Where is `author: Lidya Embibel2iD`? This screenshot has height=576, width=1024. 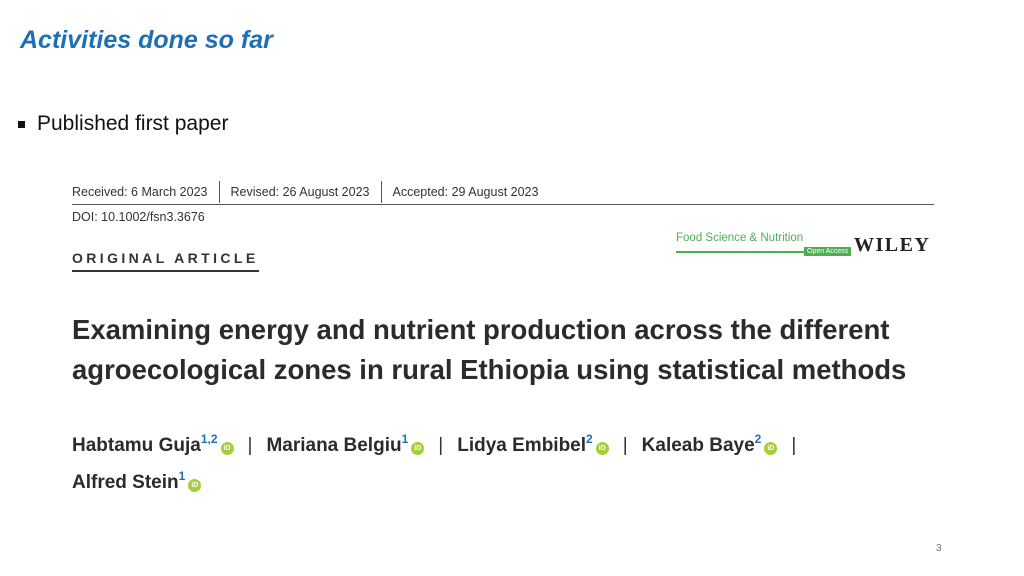 author: Lidya Embibel2iD is located at coordinates (533, 444).